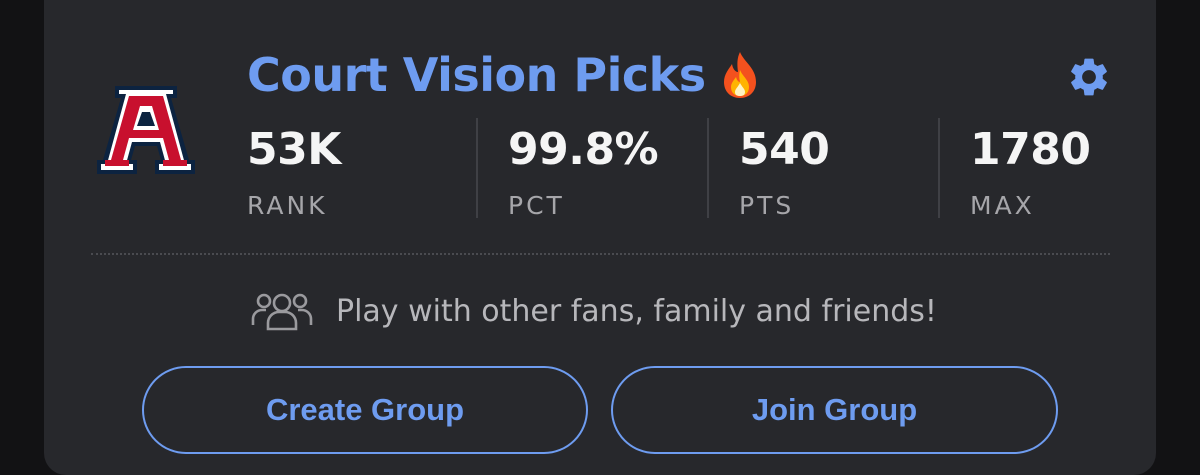  What do you see at coordinates (476, 75) in the screenshot?
I see `page-title: Court Vision Picks` at bounding box center [476, 75].